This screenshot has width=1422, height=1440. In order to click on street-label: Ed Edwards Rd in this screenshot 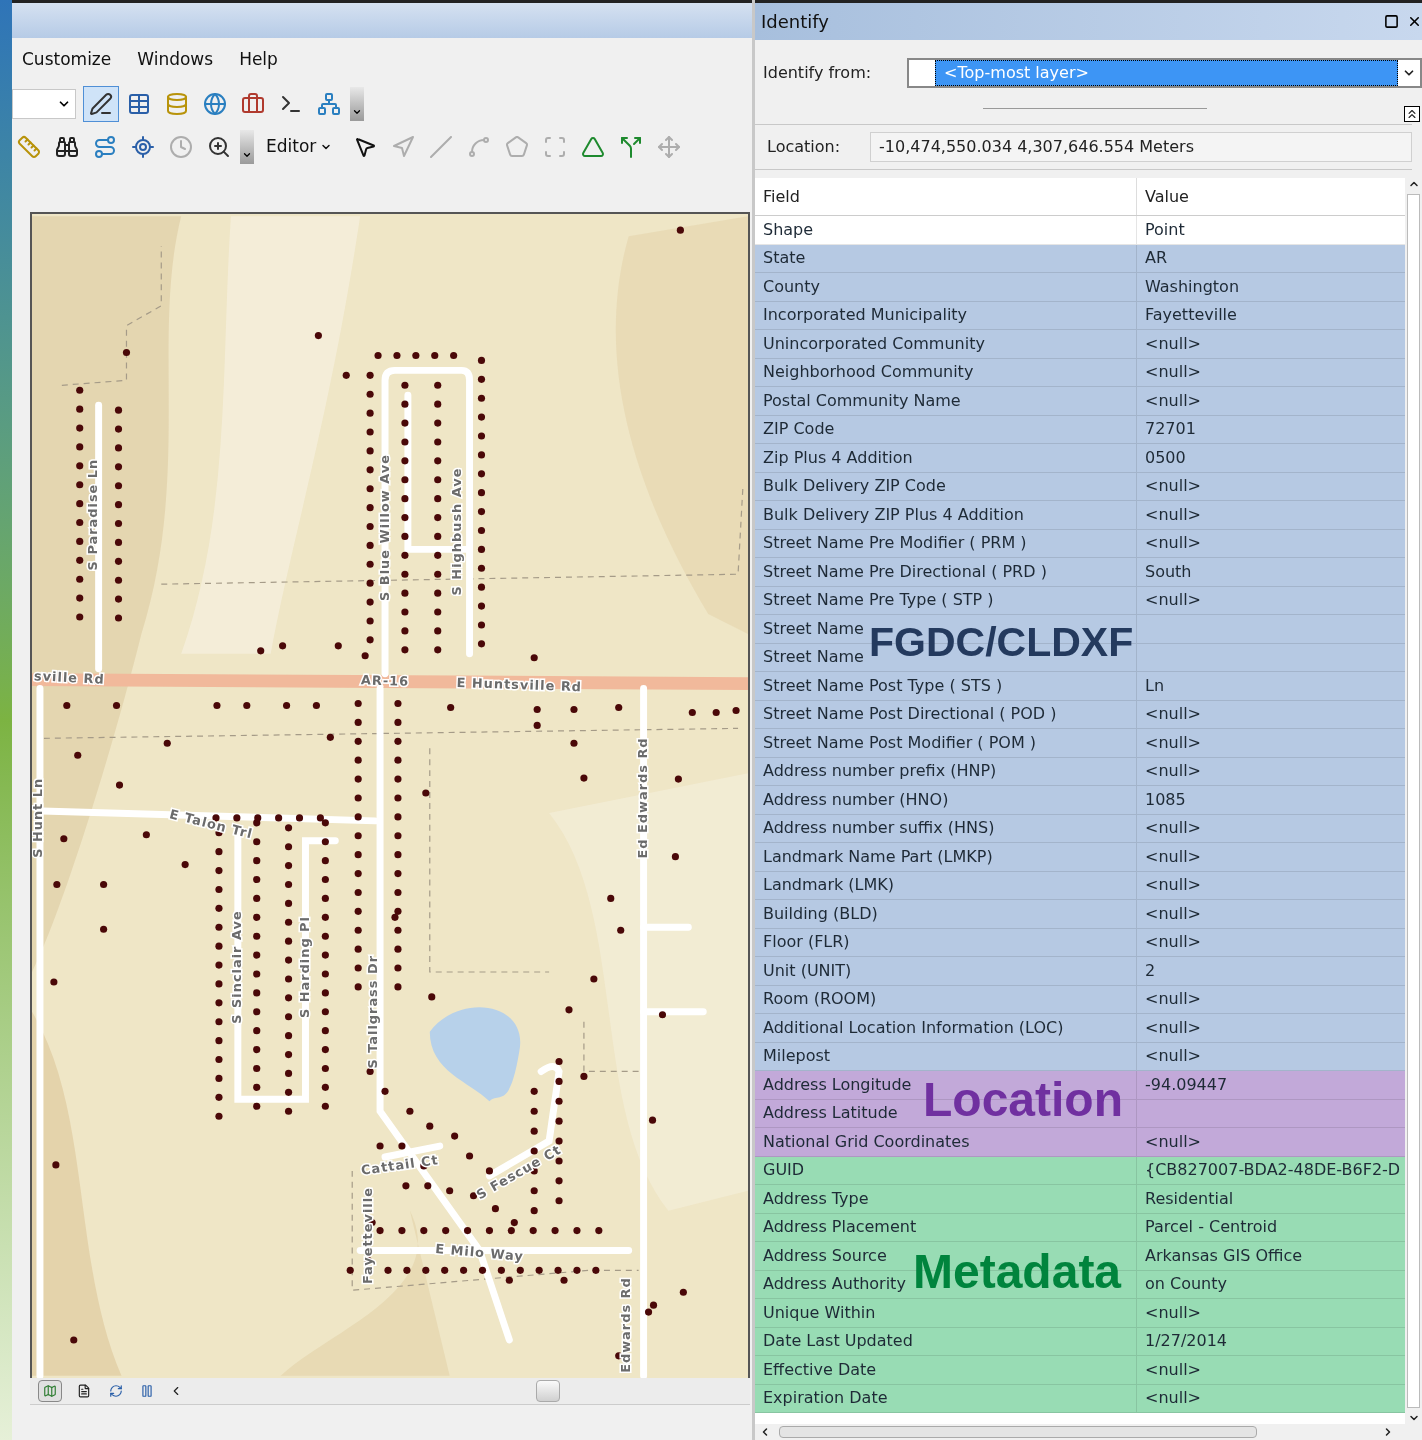, I will do `click(643, 798)`.